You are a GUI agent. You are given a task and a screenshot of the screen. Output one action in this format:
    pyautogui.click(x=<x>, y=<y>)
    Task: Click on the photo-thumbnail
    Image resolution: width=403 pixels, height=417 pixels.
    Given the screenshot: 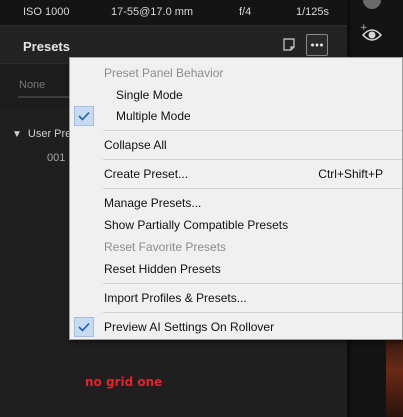 What is the action you would take?
    pyautogui.click(x=394, y=378)
    